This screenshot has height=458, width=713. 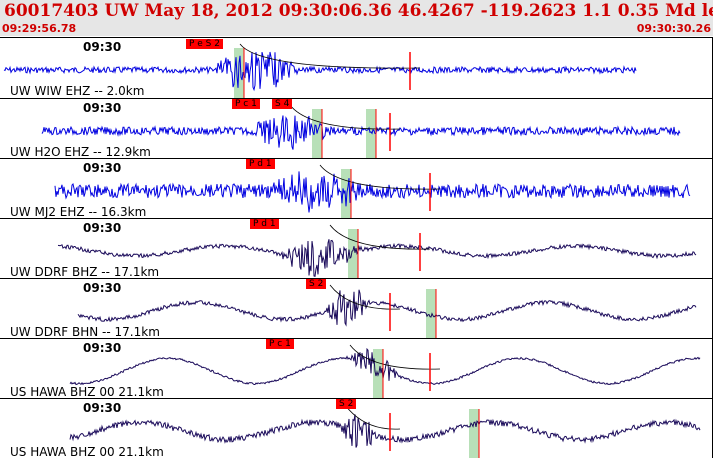 I want to click on trace-panel-4: 09:30 P d 1 UW DDRF BHZ -- 17.1km, so click(x=356, y=248).